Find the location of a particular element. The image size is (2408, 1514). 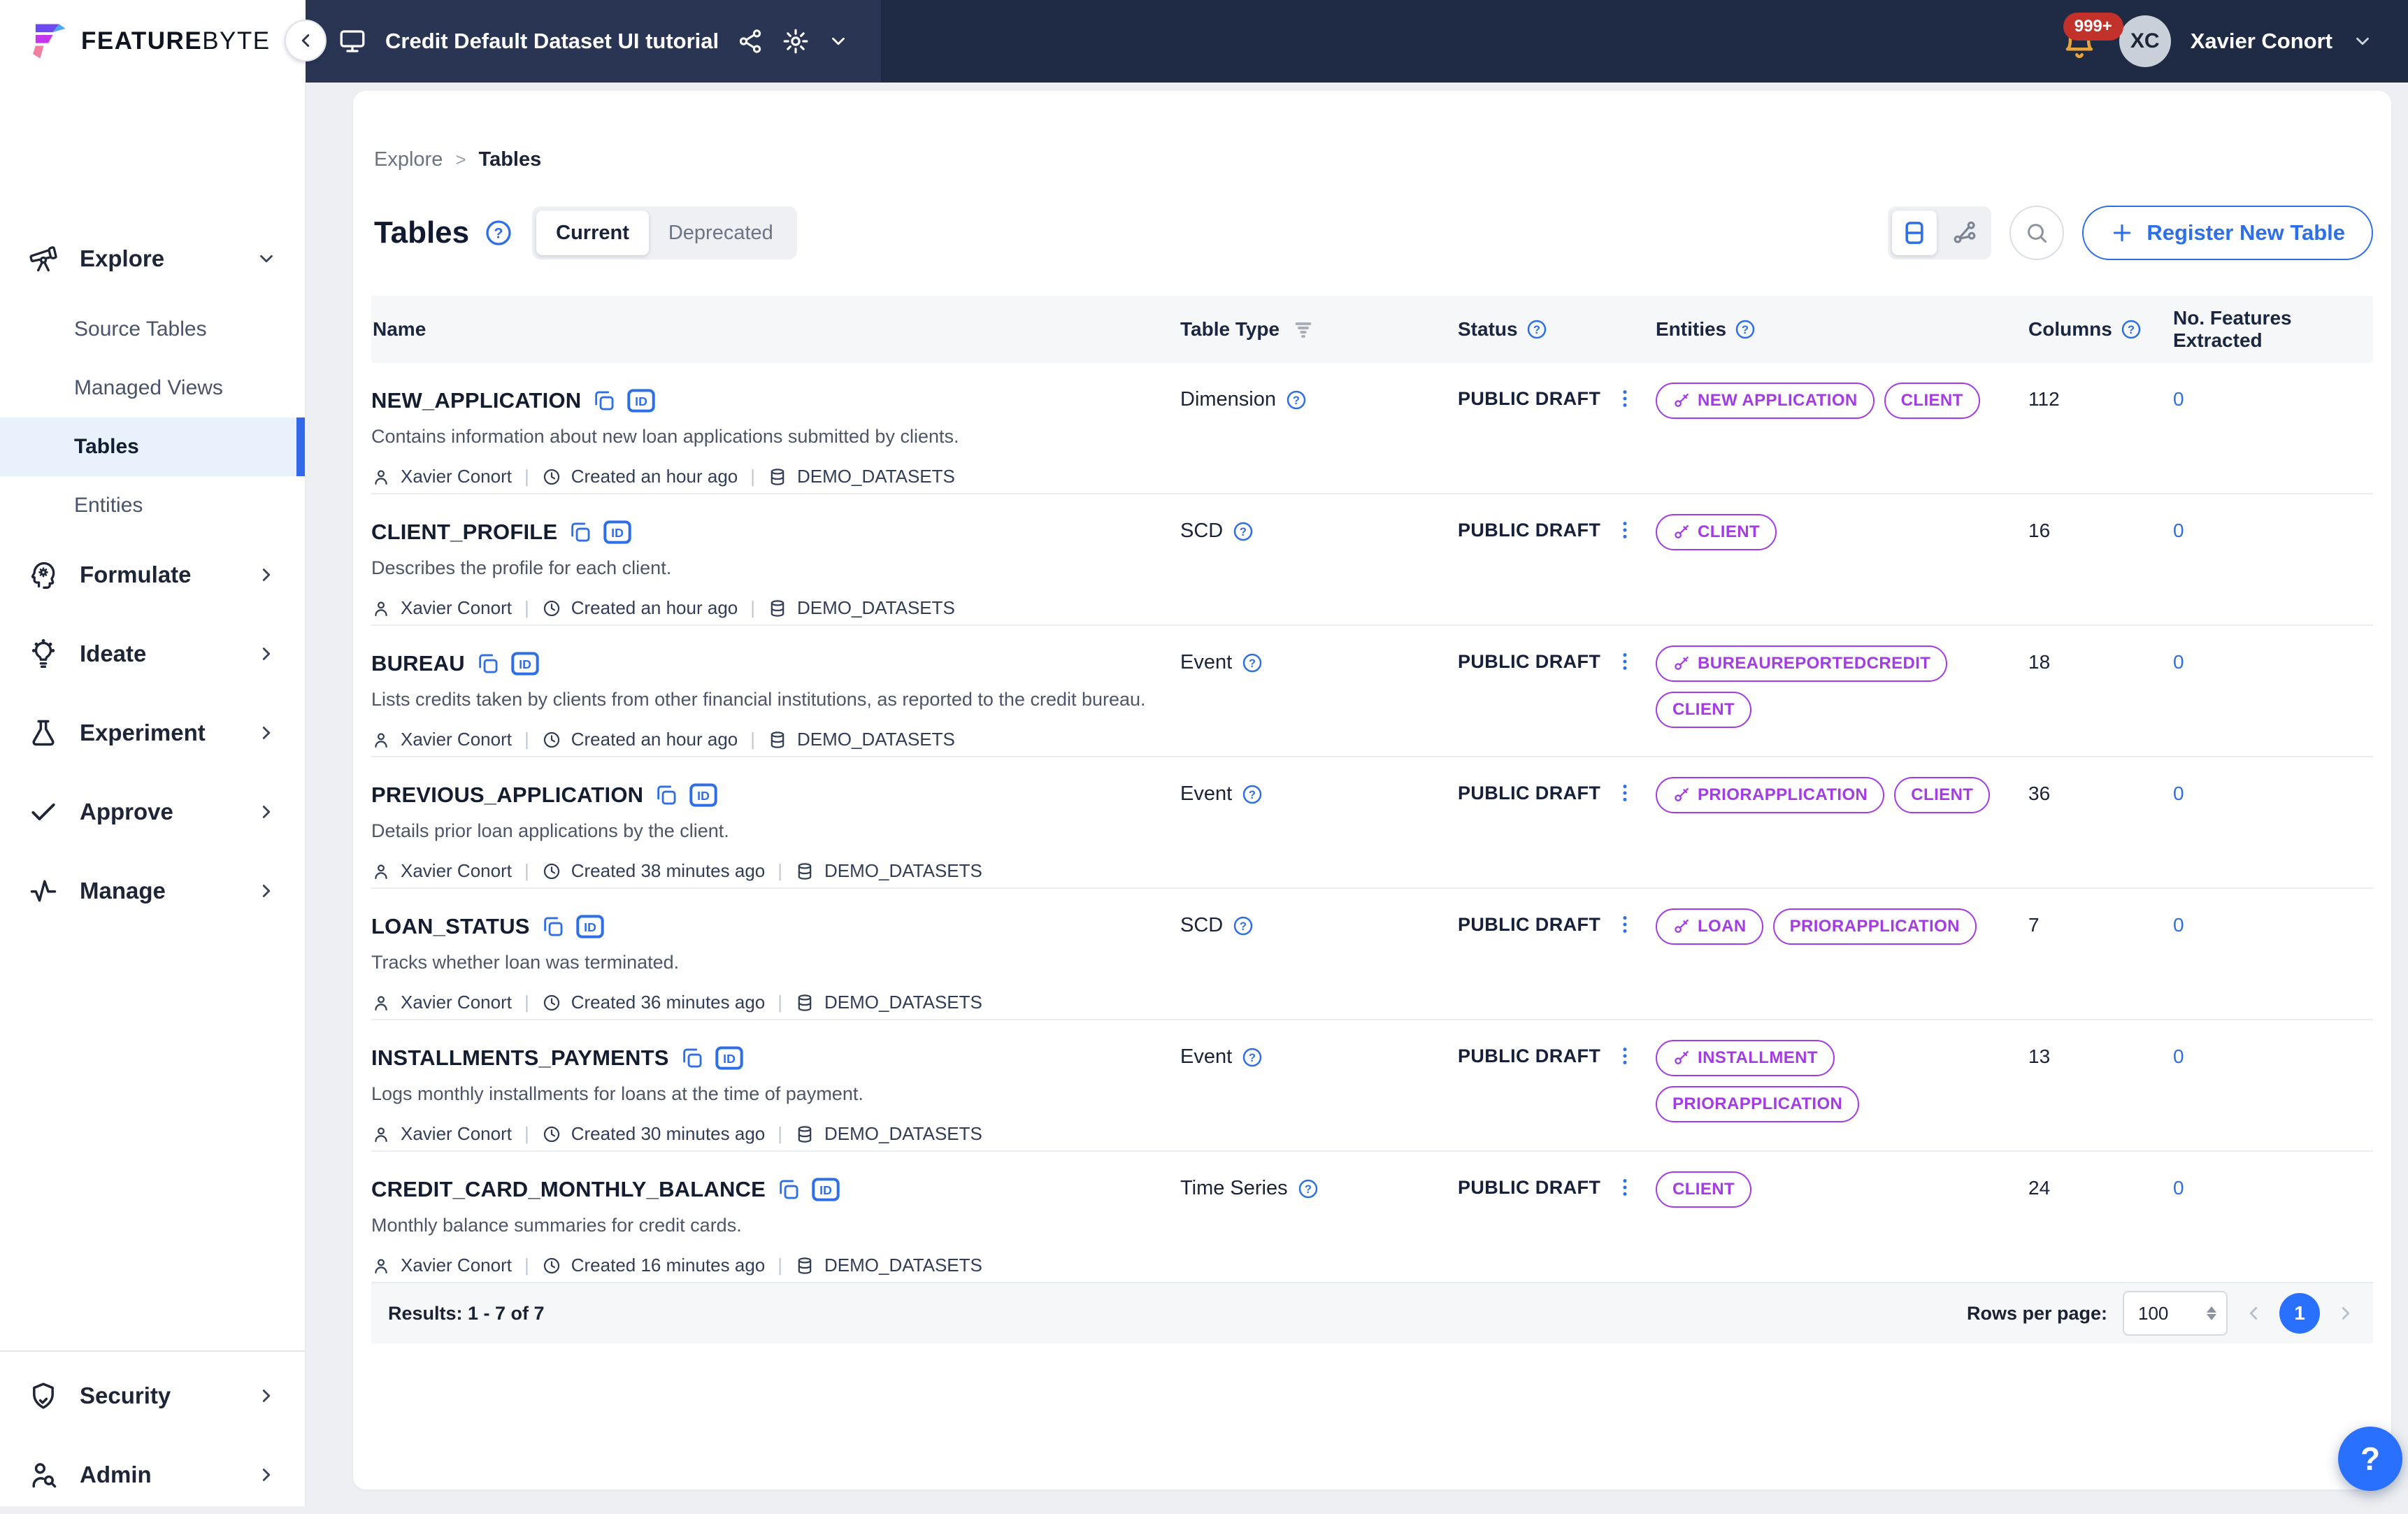

sidebar-section-formulate: Formulate is located at coordinates (152, 575).